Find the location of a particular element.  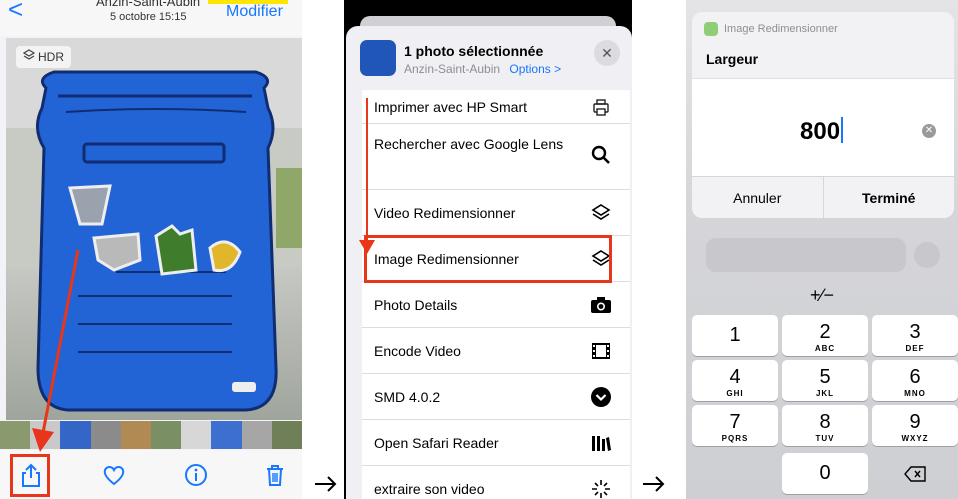

done-button: Terminé is located at coordinates (888, 197).